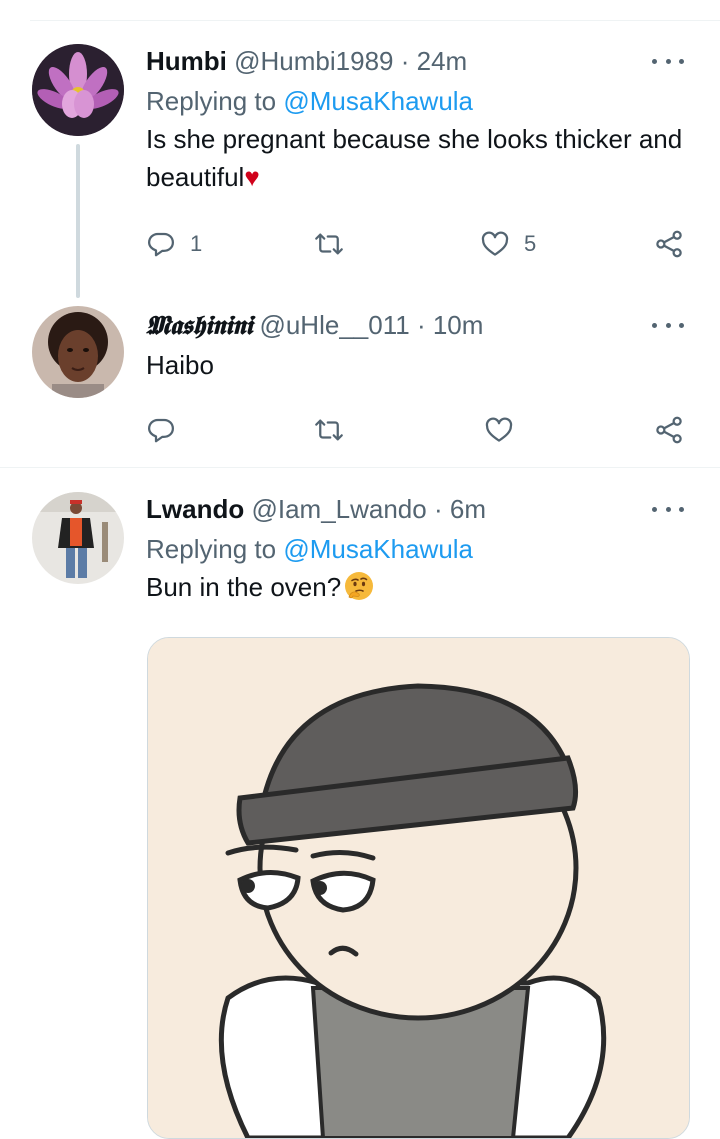  I want to click on avatar-humbi, so click(78, 90).